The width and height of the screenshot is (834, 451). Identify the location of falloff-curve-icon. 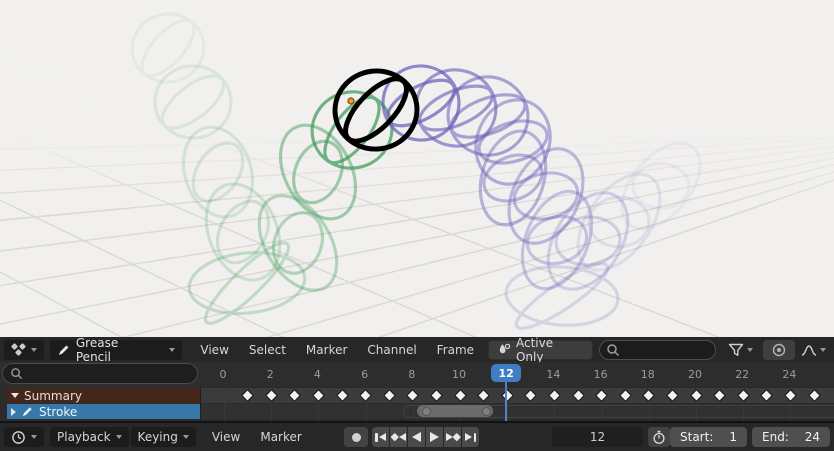
(809, 350).